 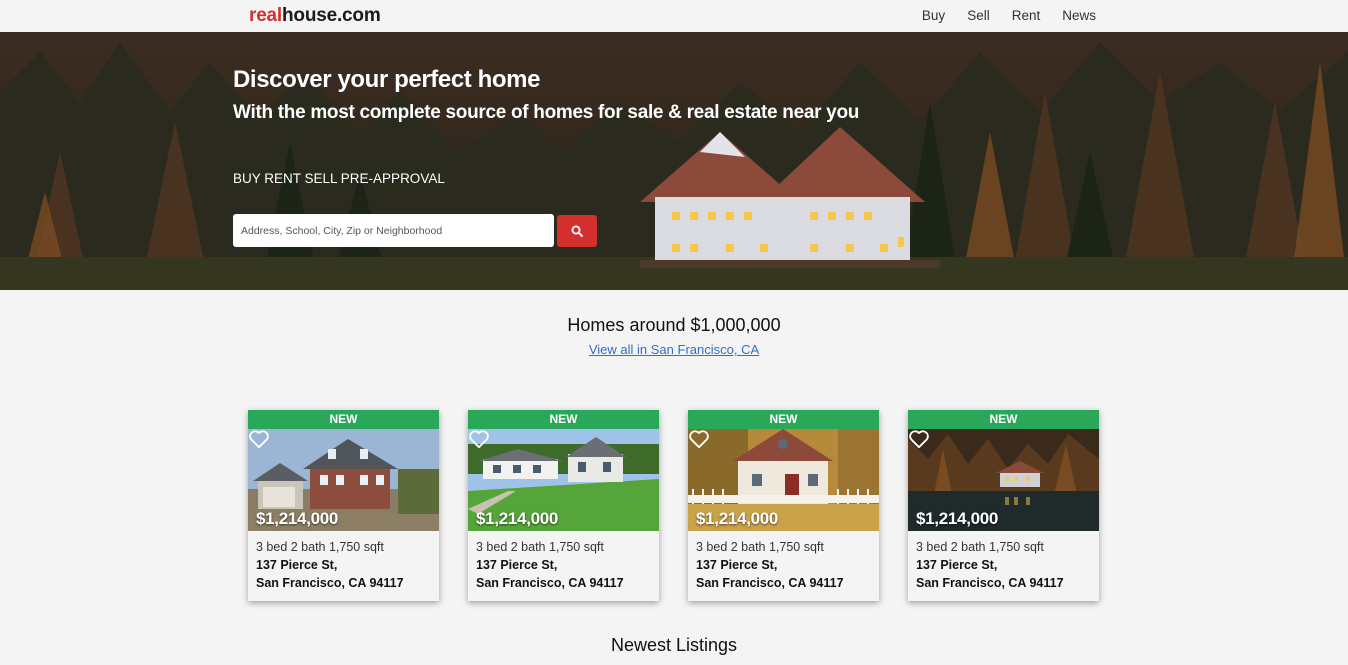 I want to click on featured-view-all: View all in San Francisco, CA, so click(x=674, y=349).